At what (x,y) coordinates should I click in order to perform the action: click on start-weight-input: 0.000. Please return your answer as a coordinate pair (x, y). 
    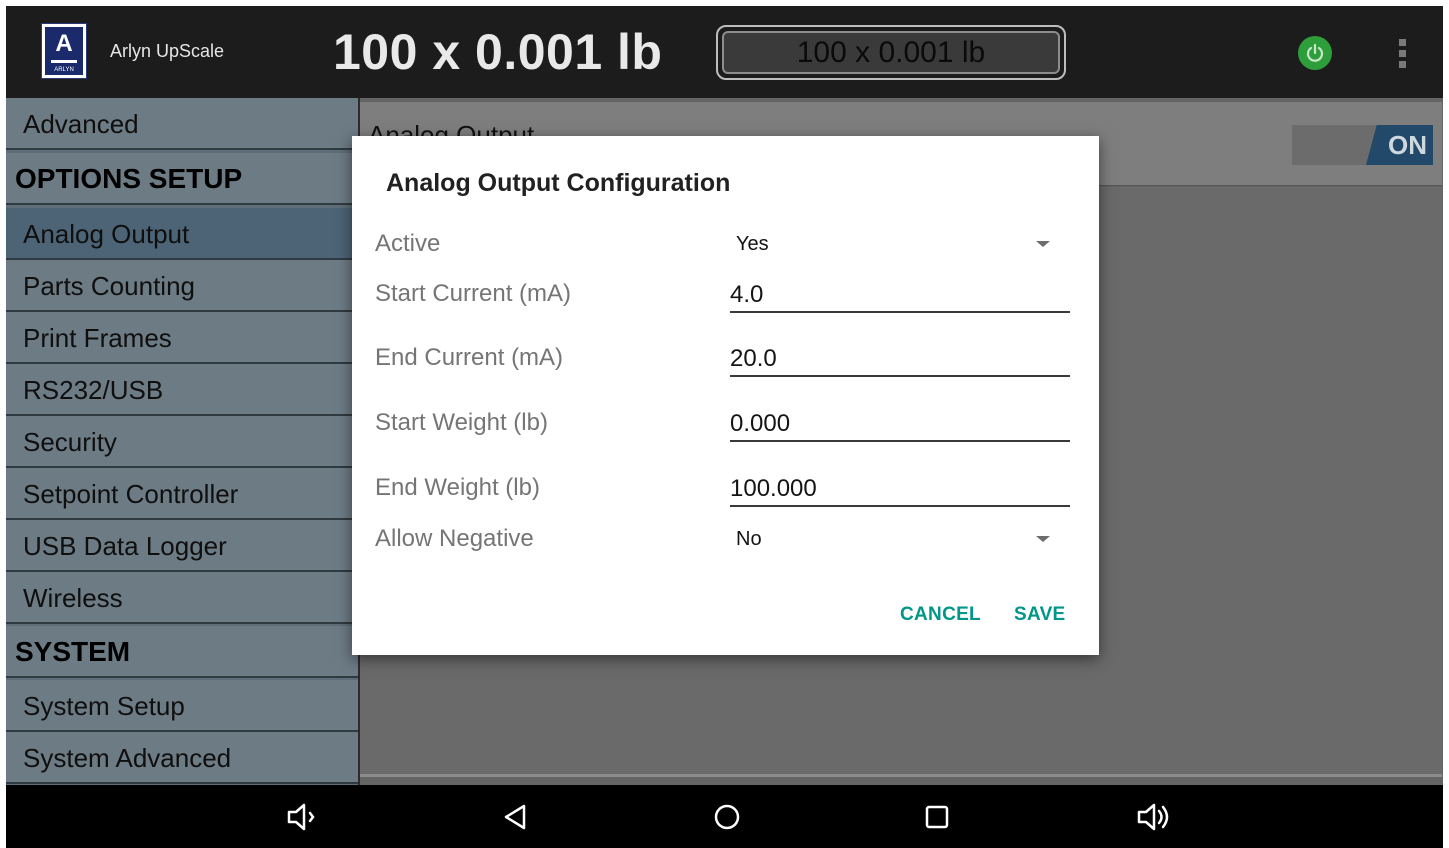
    Looking at the image, I should click on (760, 424).